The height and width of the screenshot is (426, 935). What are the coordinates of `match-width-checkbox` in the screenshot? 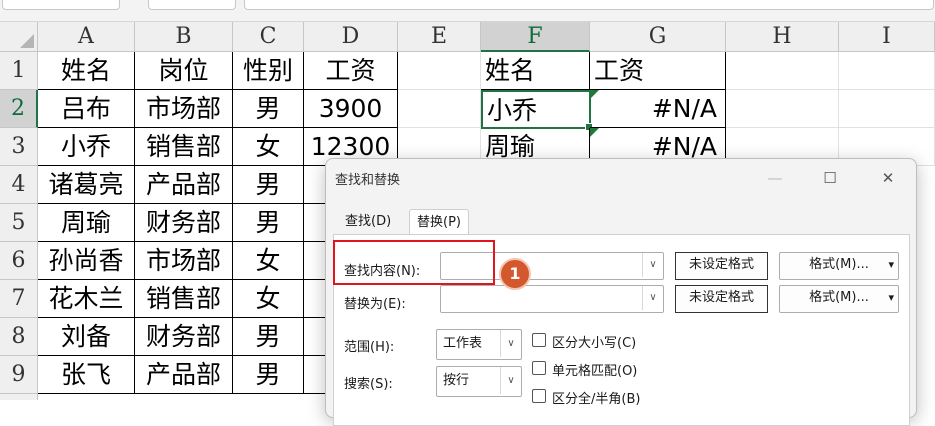 It's located at (539, 396).